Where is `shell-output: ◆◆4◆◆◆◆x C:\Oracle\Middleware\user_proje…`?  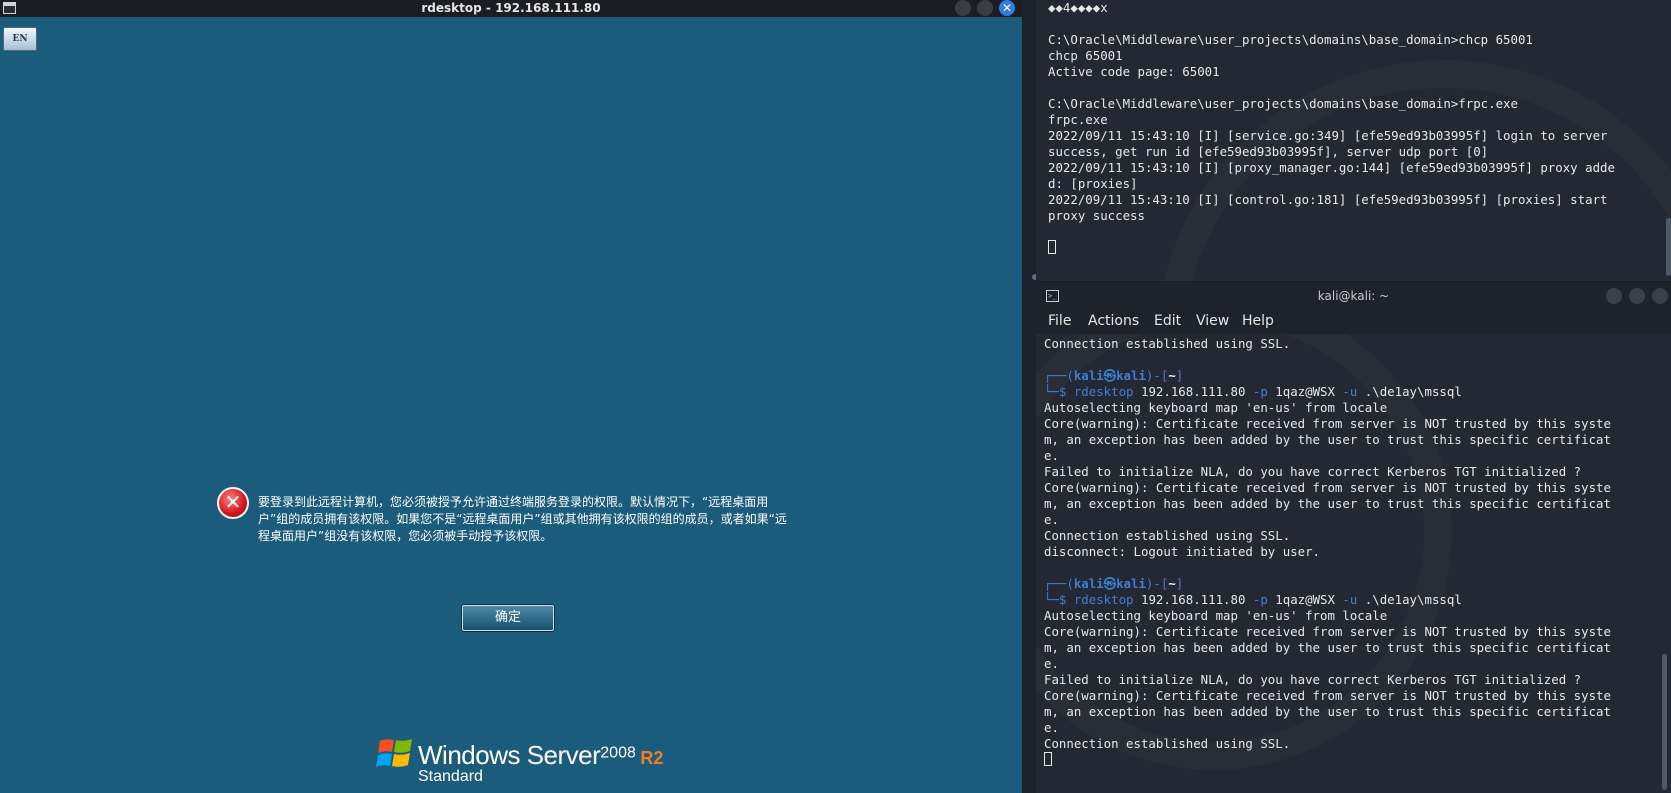
shell-output: ◆◆4◆◆◆◆x C:\Oracle\Middleware\user_proje… is located at coordinates (1331, 128).